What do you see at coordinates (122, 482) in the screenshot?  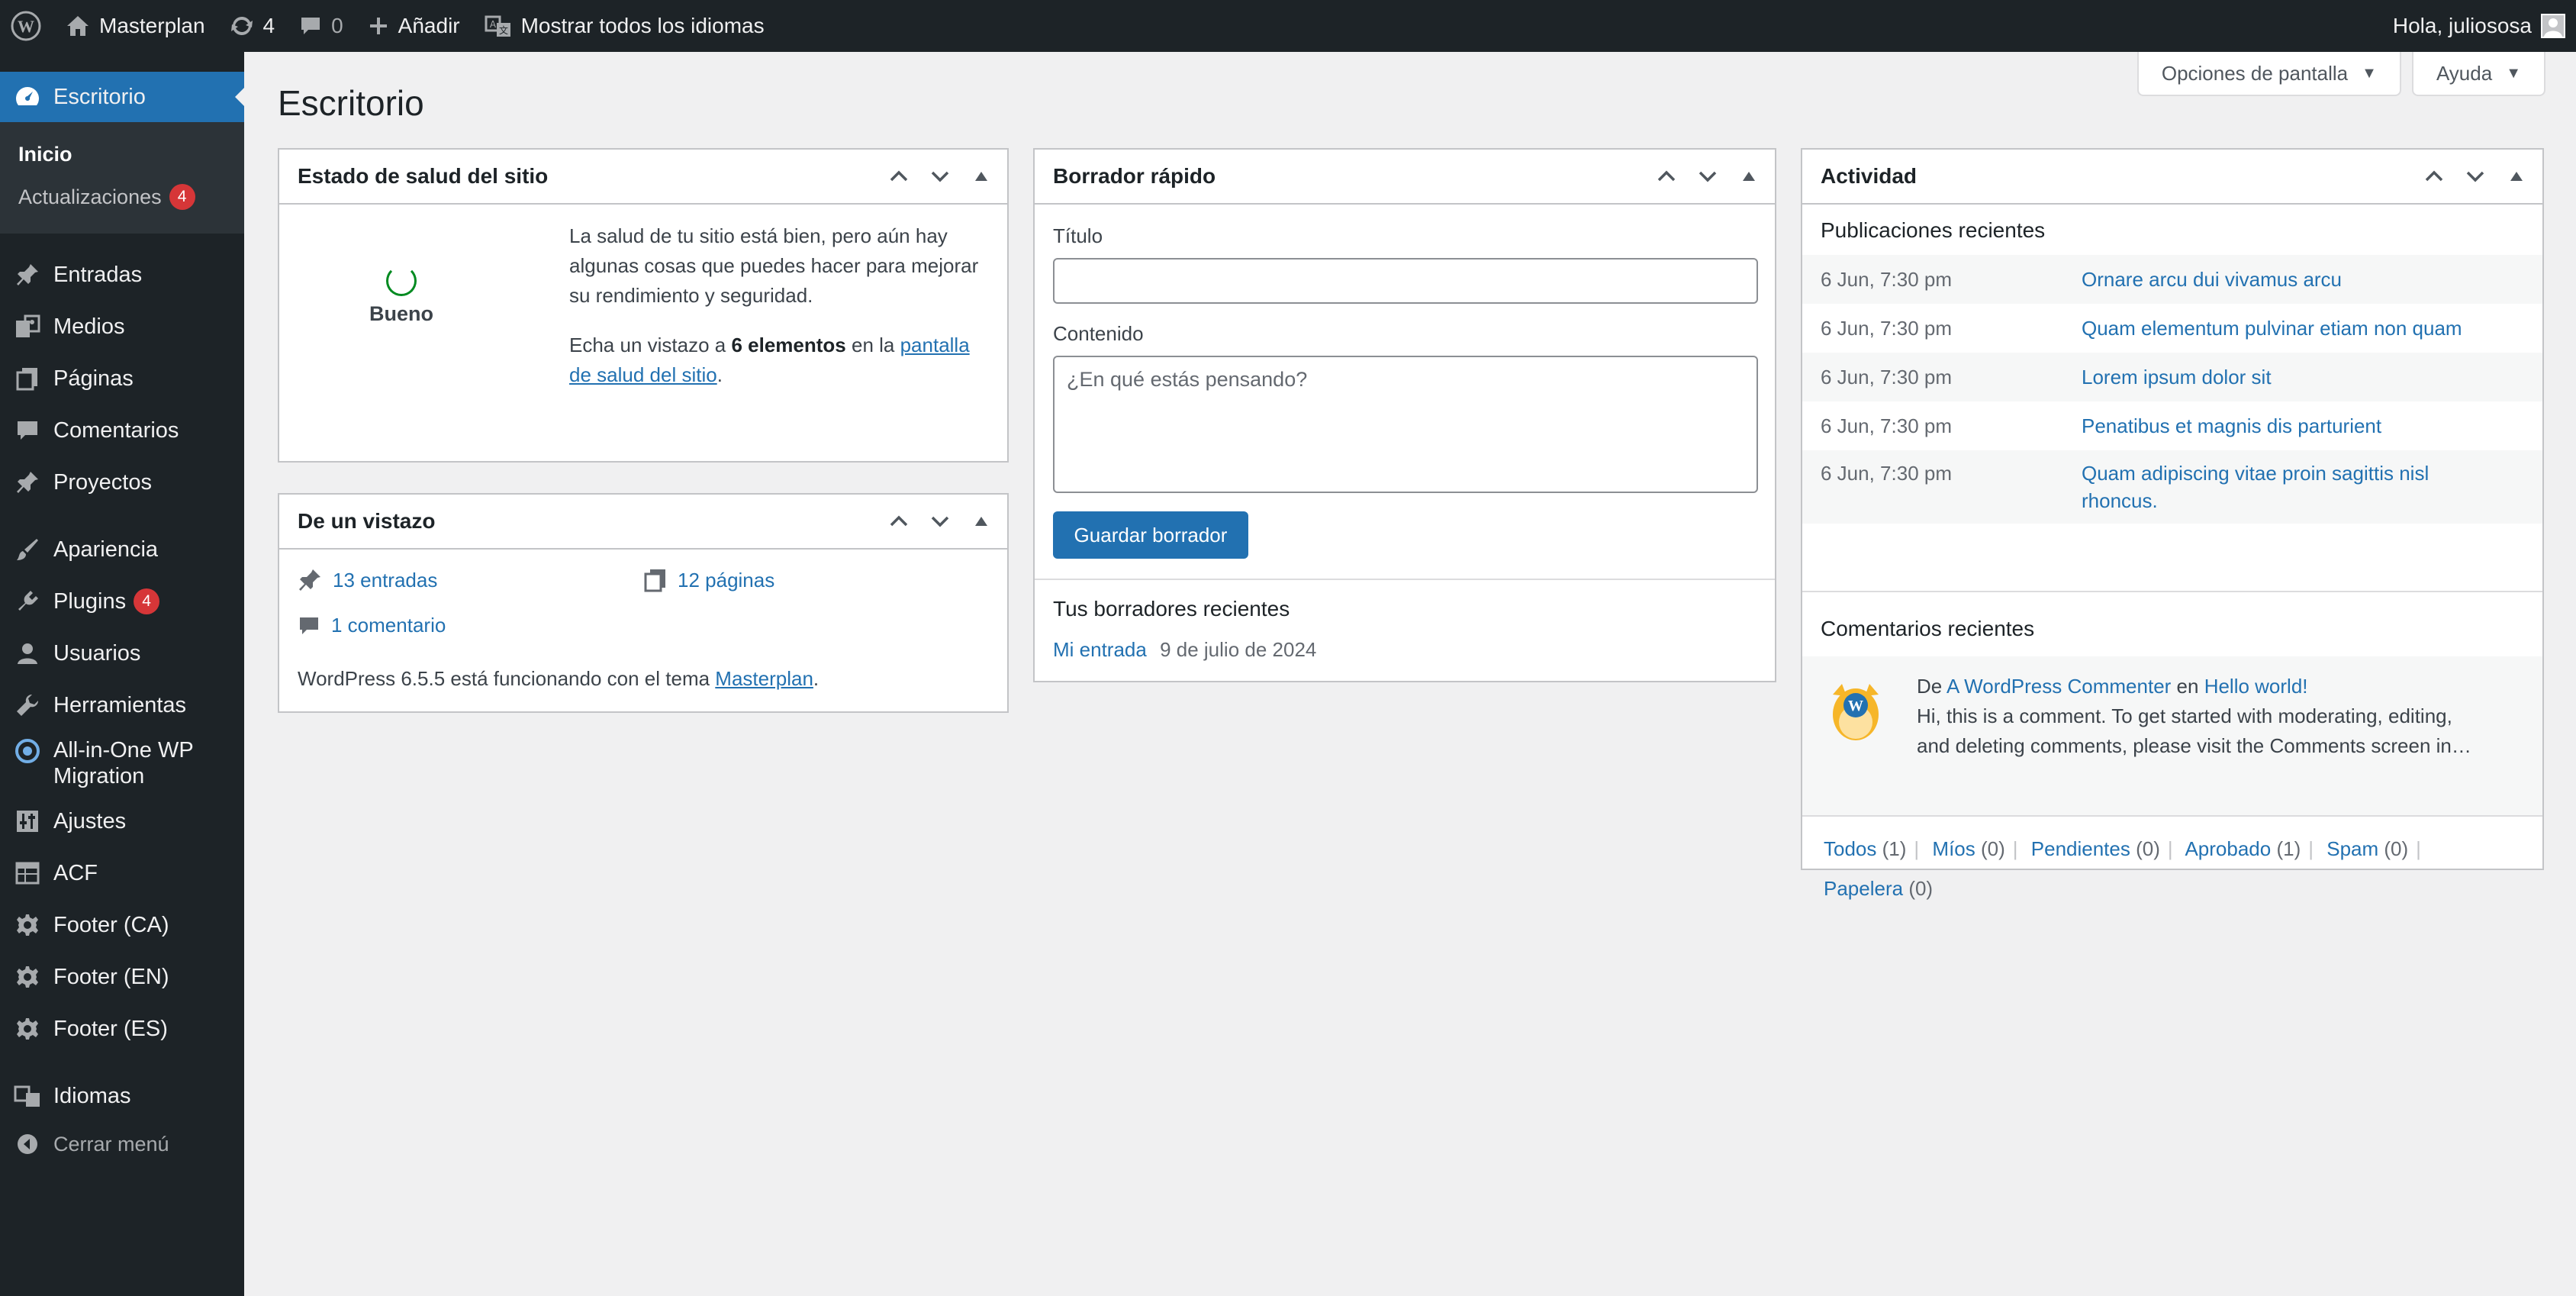 I see `menu-item-projects: Proyectos` at bounding box center [122, 482].